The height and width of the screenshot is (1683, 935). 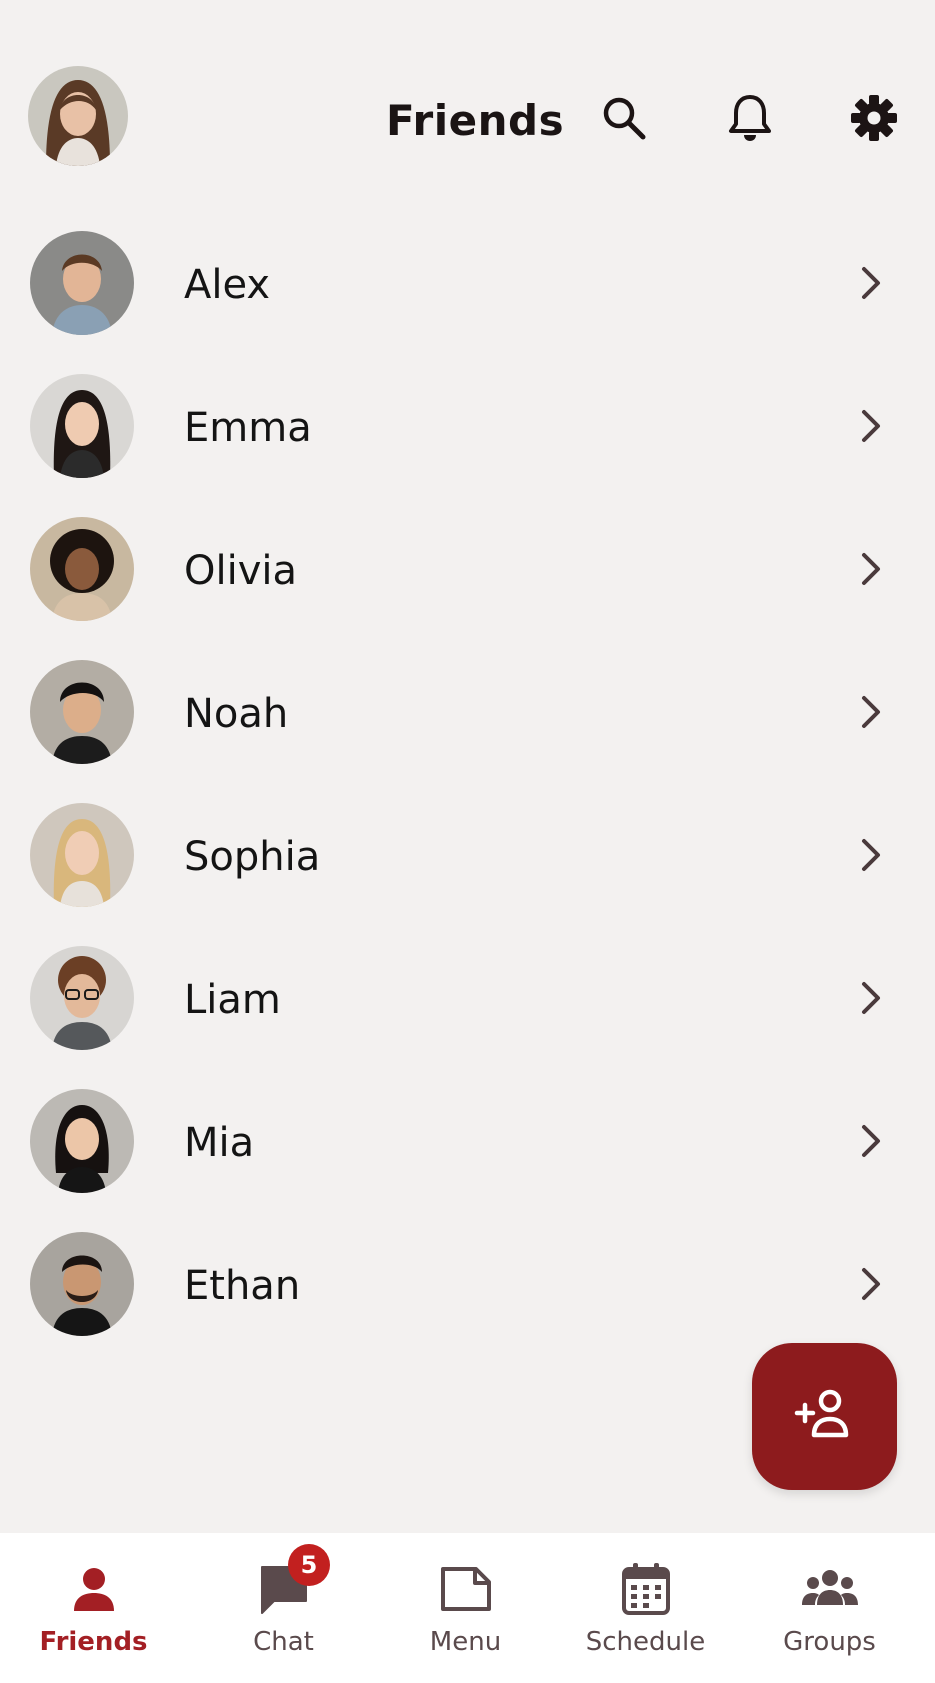 I want to click on bell-icon, so click(x=750, y=118).